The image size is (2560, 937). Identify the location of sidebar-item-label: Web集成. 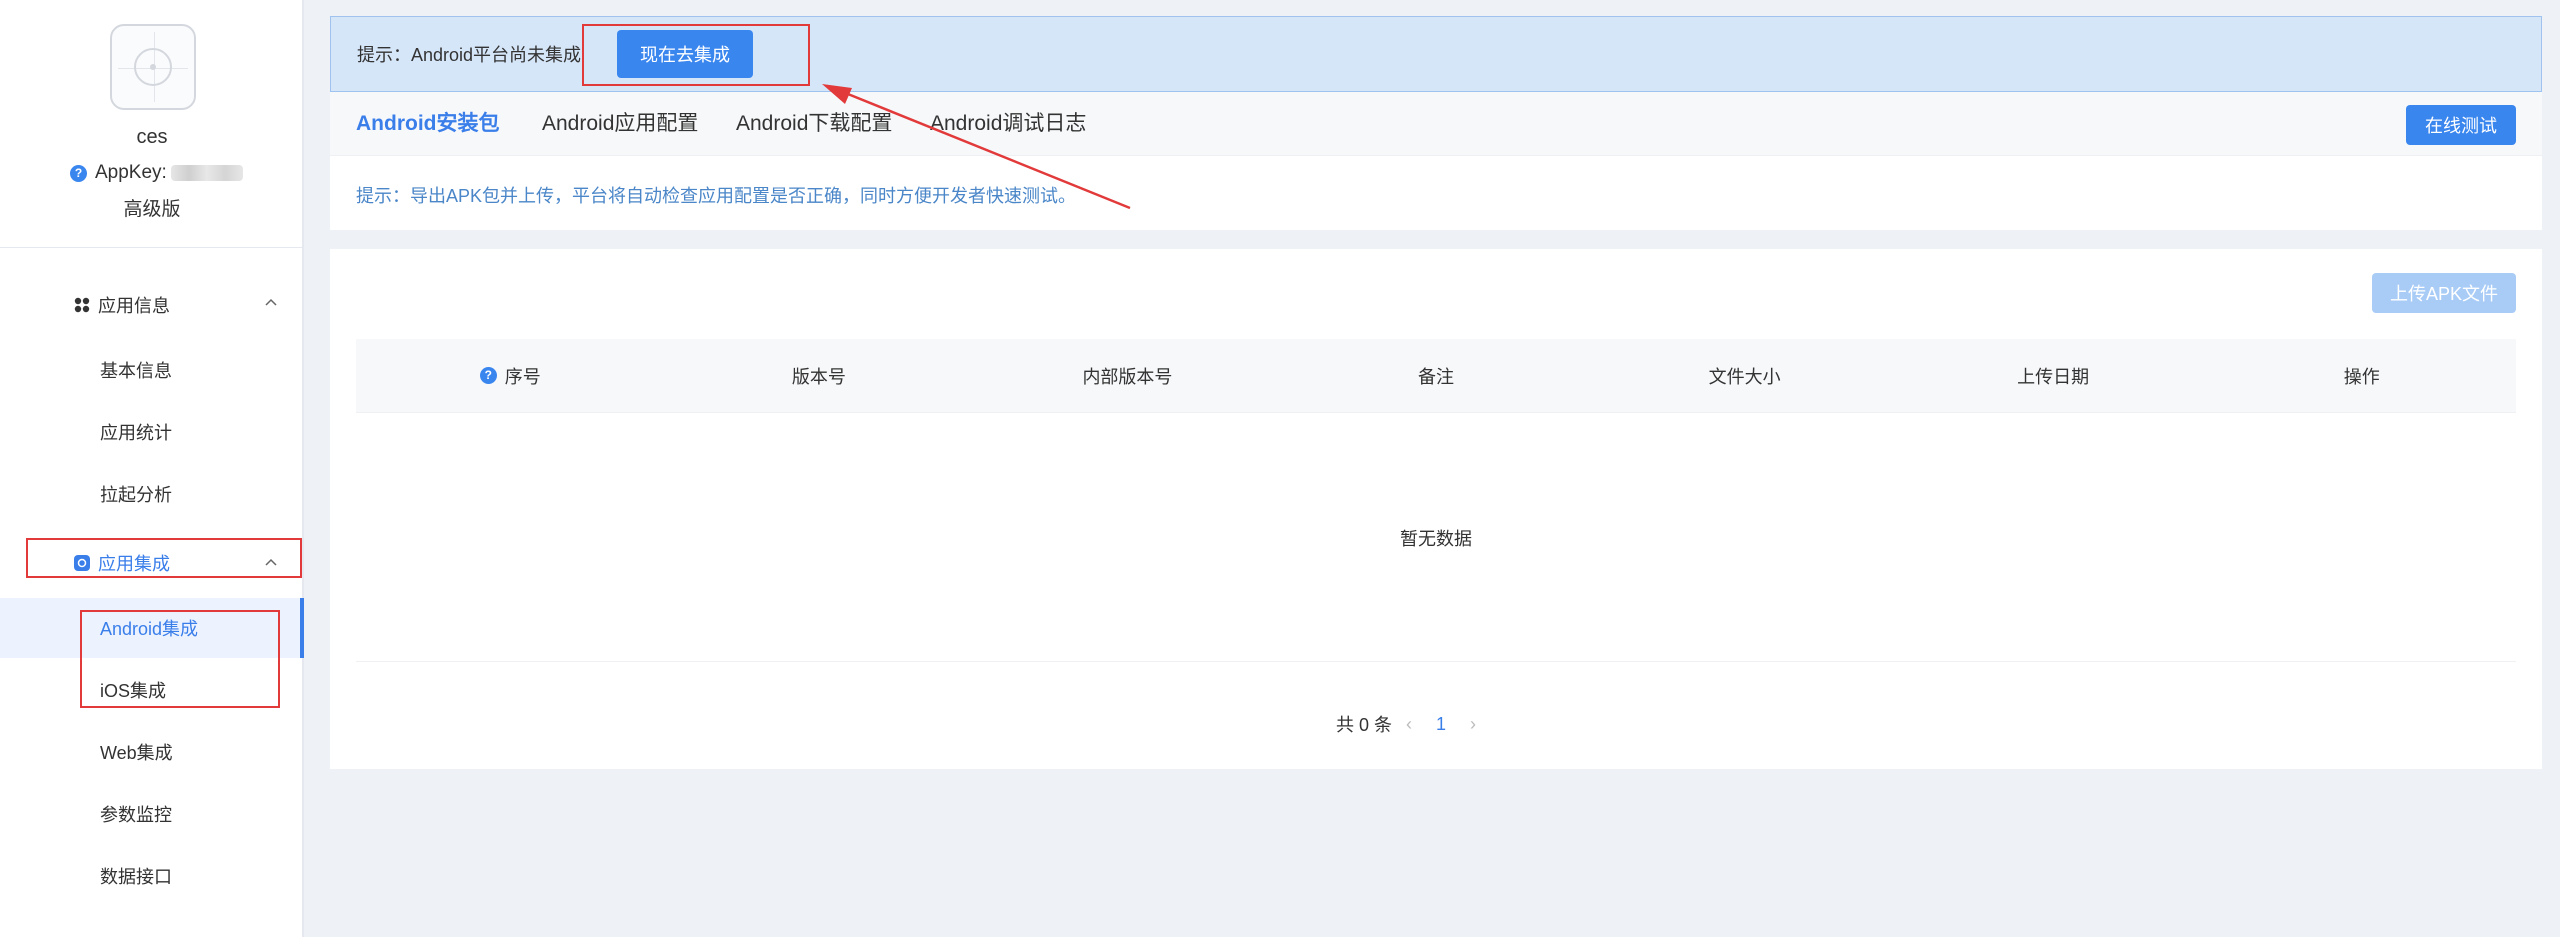
(136, 753).